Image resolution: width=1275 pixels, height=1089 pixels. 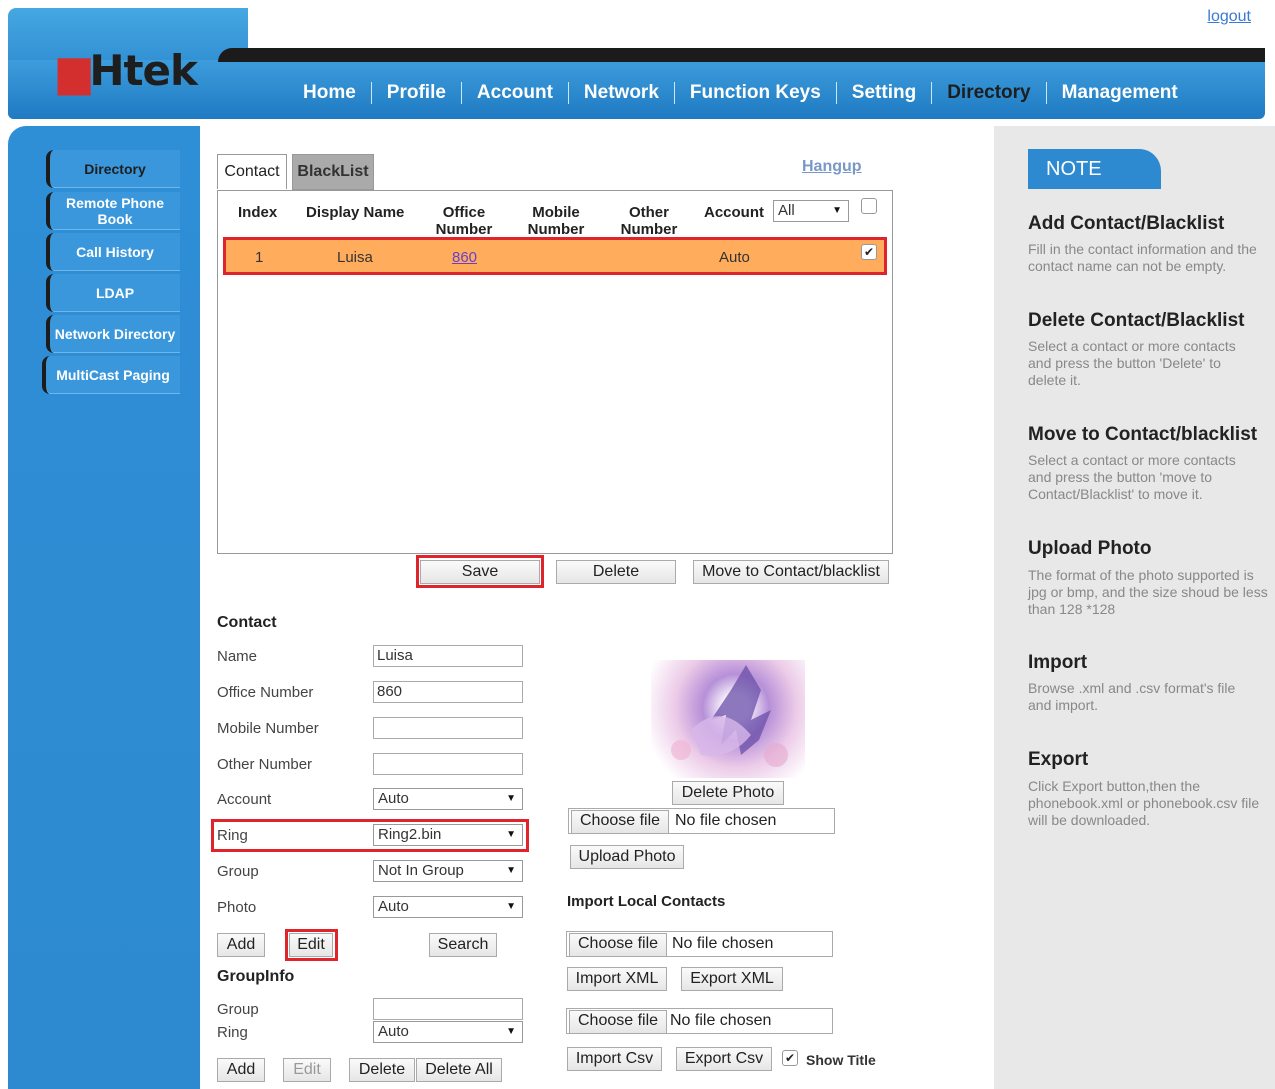 What do you see at coordinates (756, 93) in the screenshot?
I see `nav-function-keys: Function Keys` at bounding box center [756, 93].